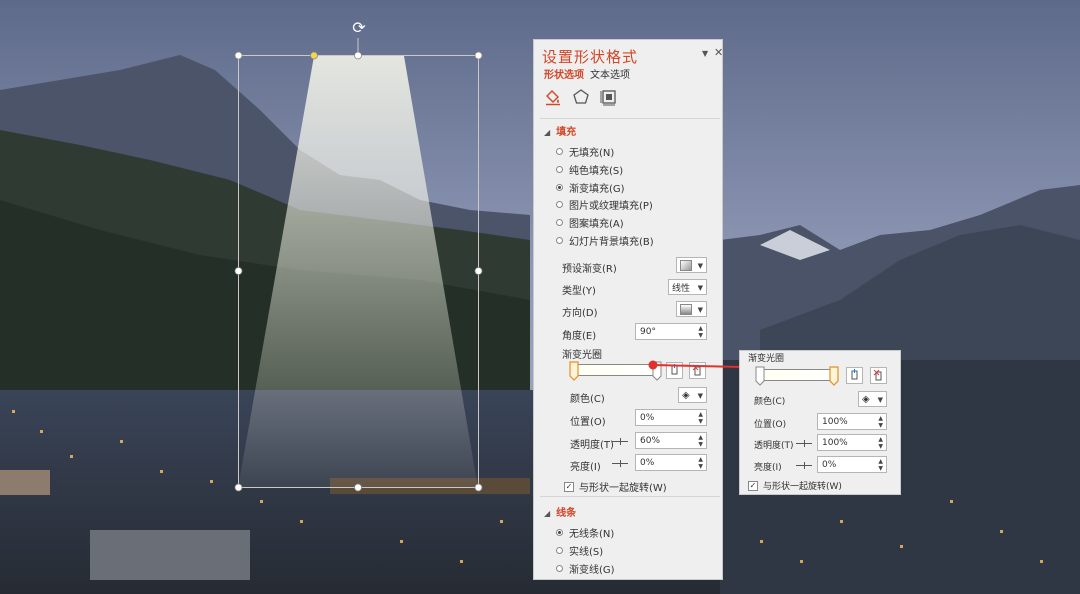 This screenshot has width=1080, height=594. I want to click on line-option-label: 渐变线(G), so click(592, 570).